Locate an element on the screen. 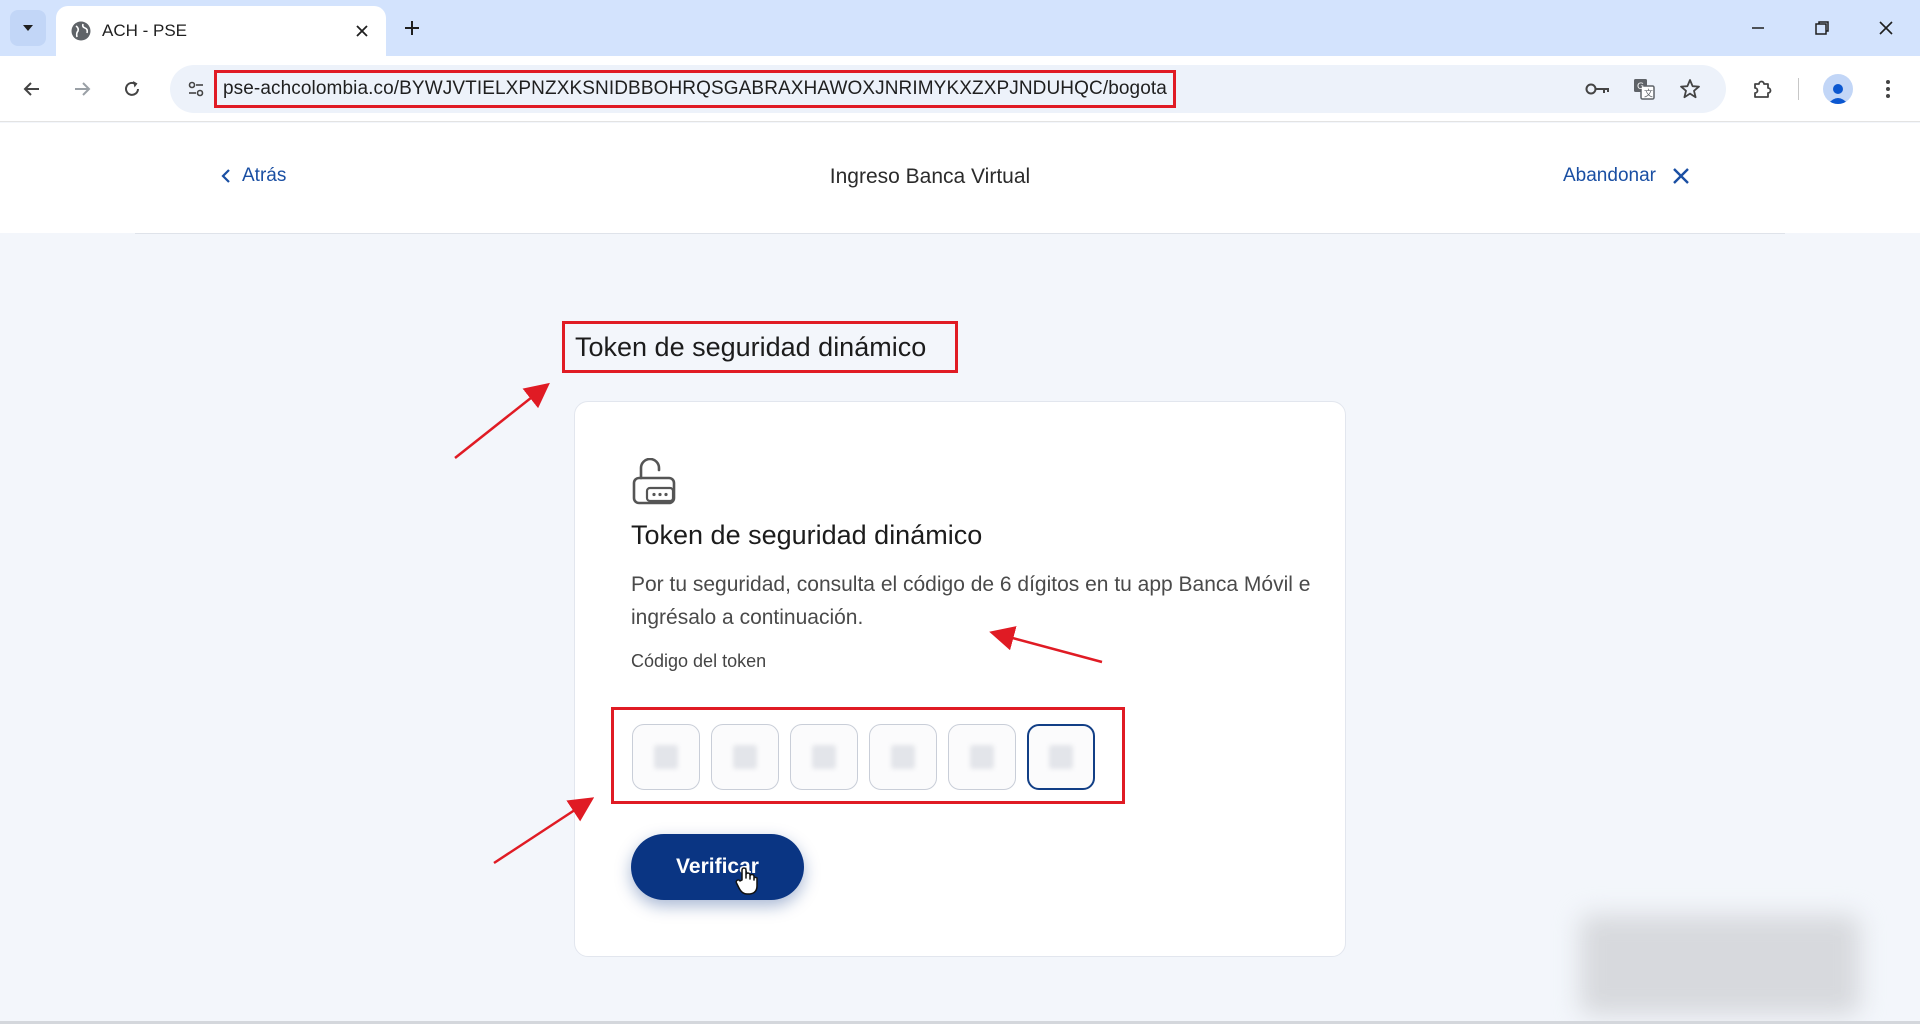 Image resolution: width=1920 pixels, height=1024 pixels. close-window-button is located at coordinates (1886, 28).